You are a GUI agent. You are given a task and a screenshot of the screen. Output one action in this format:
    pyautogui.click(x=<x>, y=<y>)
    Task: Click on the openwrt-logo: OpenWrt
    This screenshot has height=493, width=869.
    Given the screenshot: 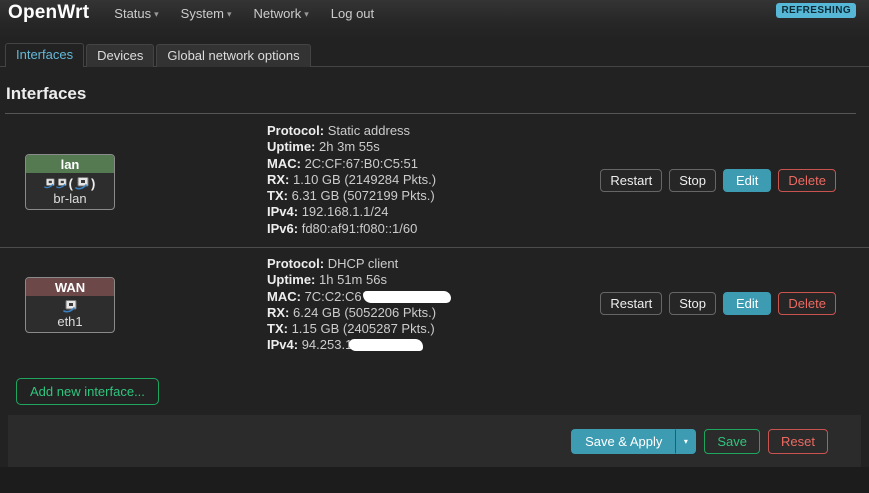 What is the action you would take?
    pyautogui.click(x=48, y=13)
    